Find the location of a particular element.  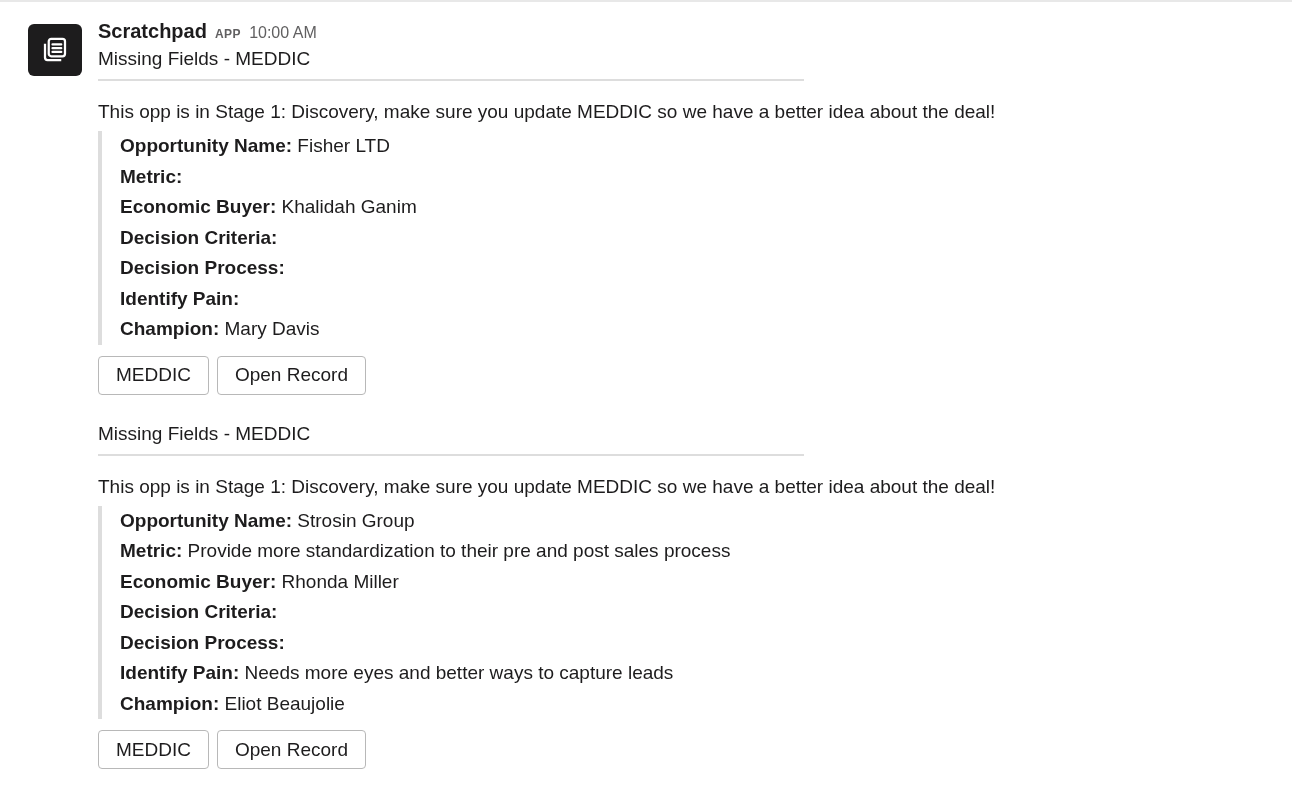

field-line: Identify Pain: is located at coordinates (180, 298).